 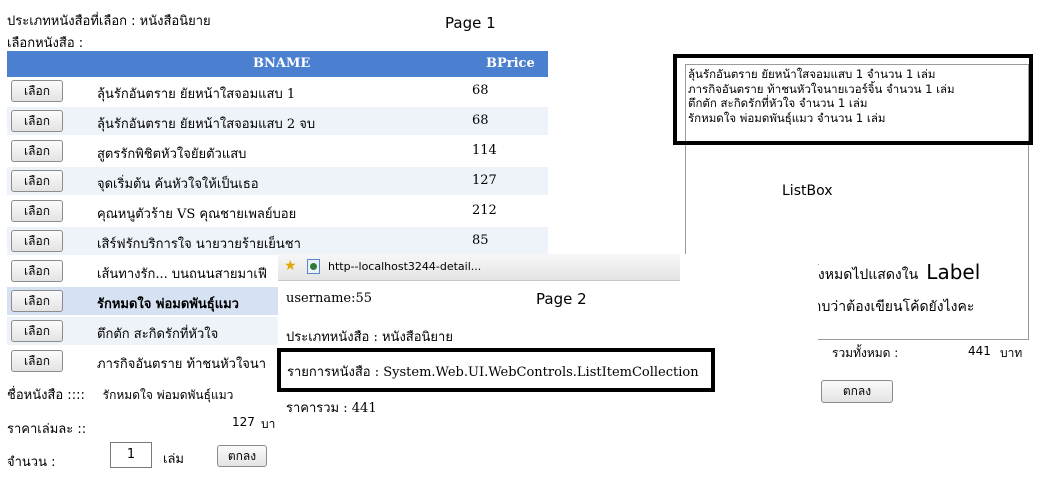 What do you see at coordinates (821, 118) in the screenshot?
I see `listbox-item: รักหมดใจ พ่อมดพันธุ์แมว จำนวน 1 เล่ม` at bounding box center [821, 118].